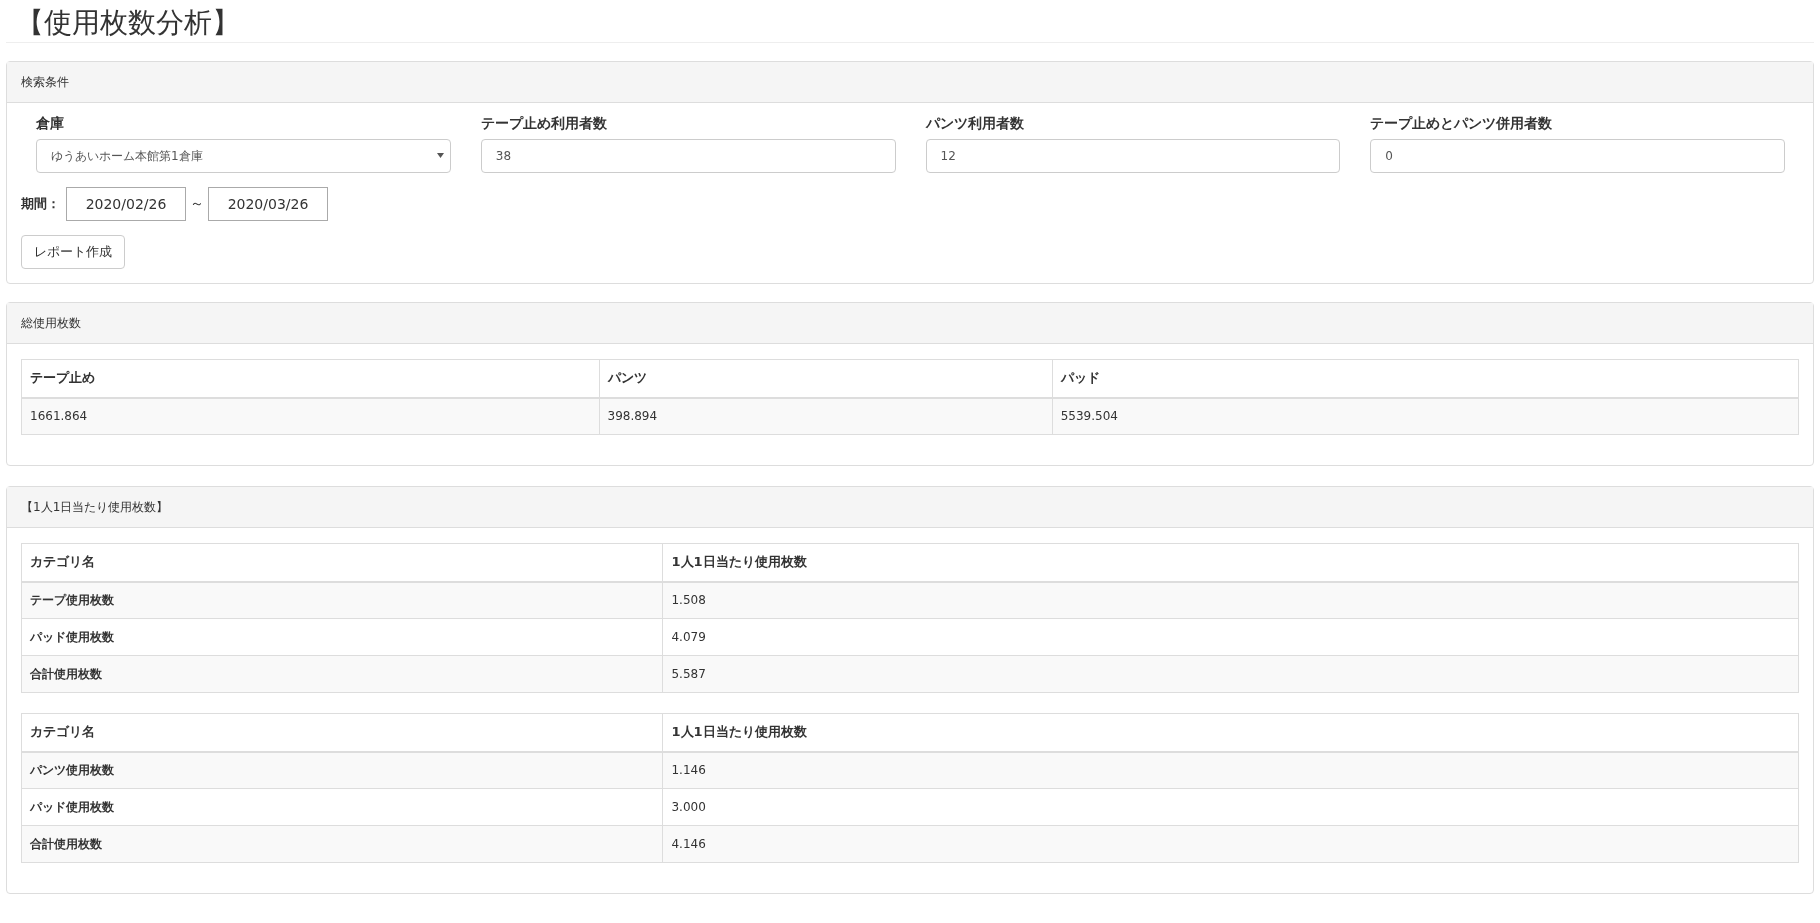 Image resolution: width=1820 pixels, height=923 pixels. Describe the element at coordinates (826, 378) in the screenshot. I see `column-header: パンツ` at that location.